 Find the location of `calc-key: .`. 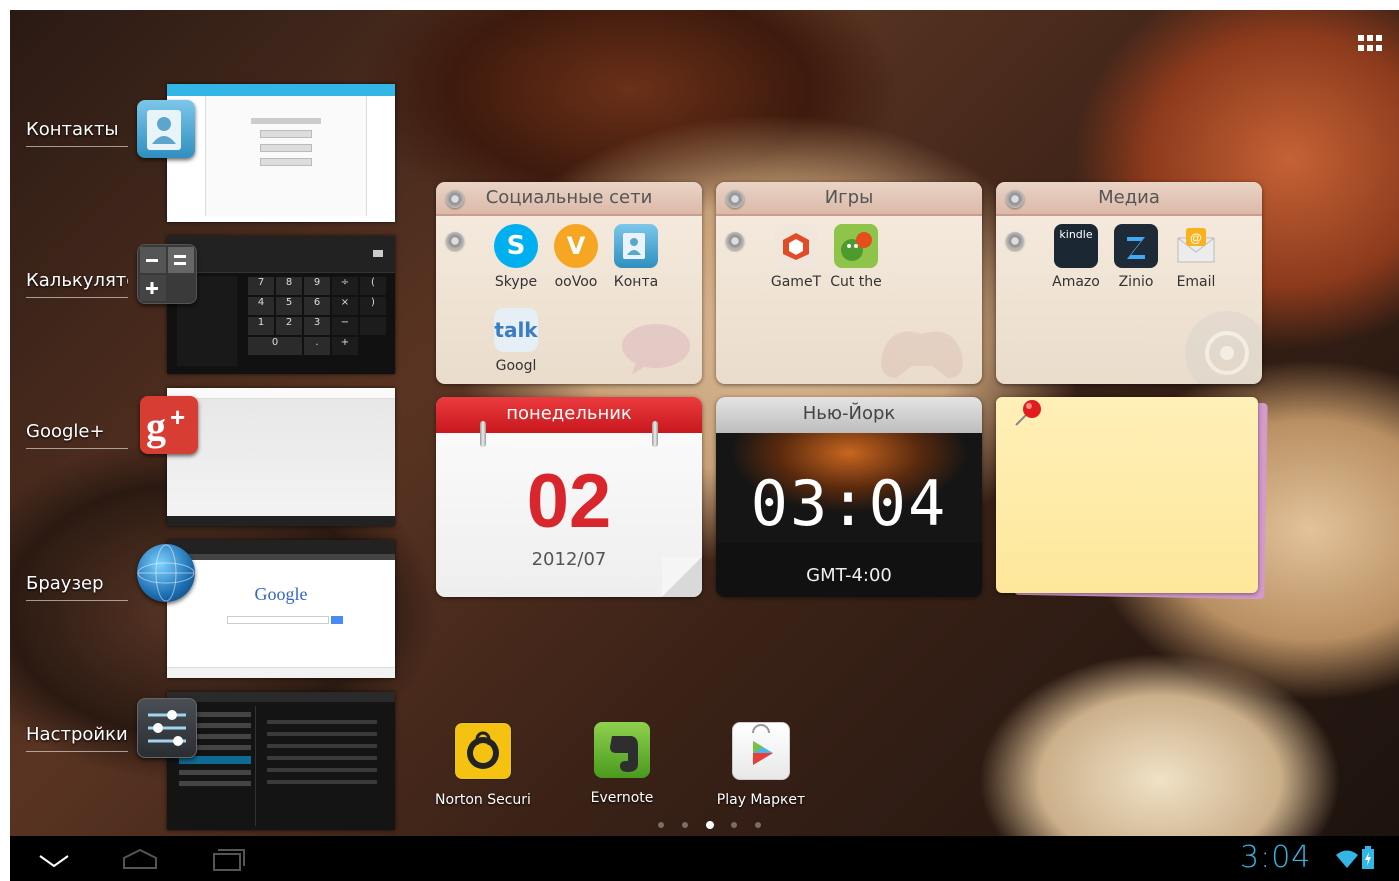

calc-key: . is located at coordinates (317, 346).